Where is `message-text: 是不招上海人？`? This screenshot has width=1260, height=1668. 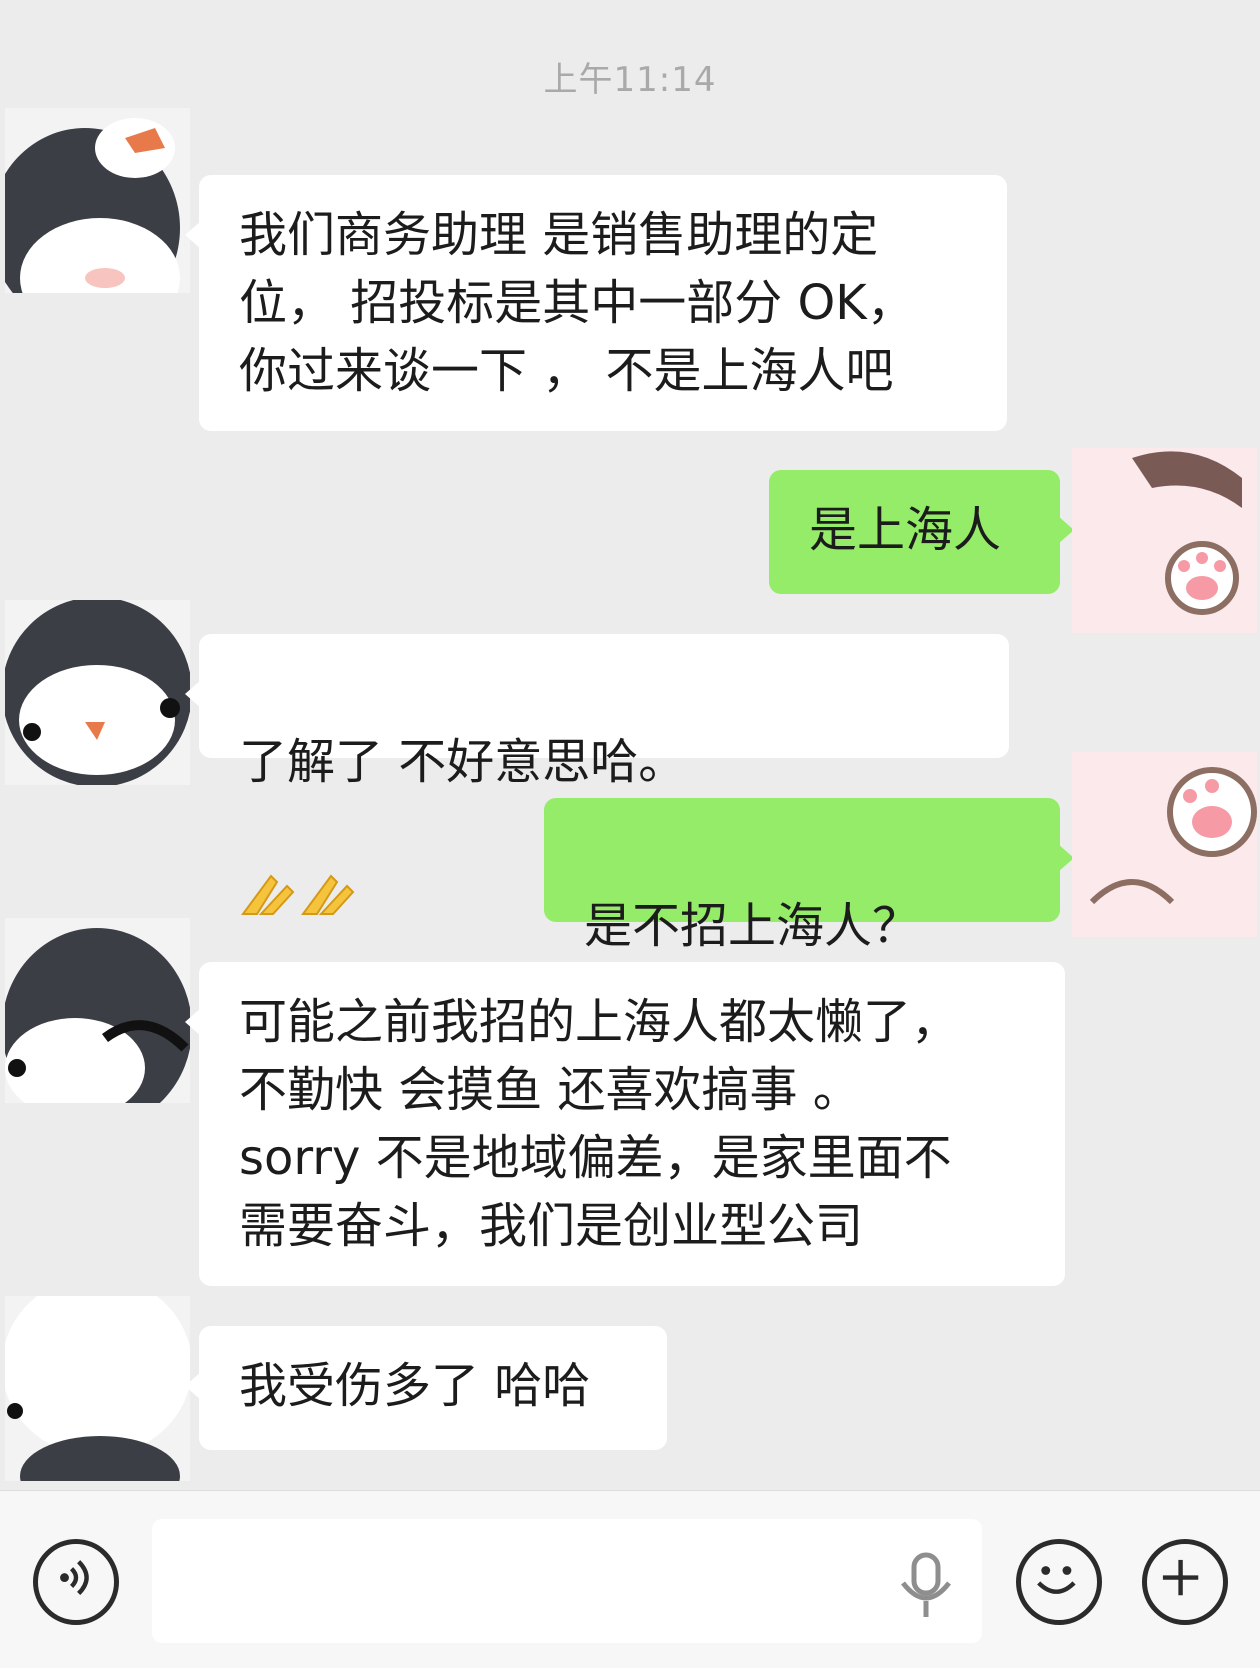 message-text: 是不招上海人？ is located at coordinates (752, 926).